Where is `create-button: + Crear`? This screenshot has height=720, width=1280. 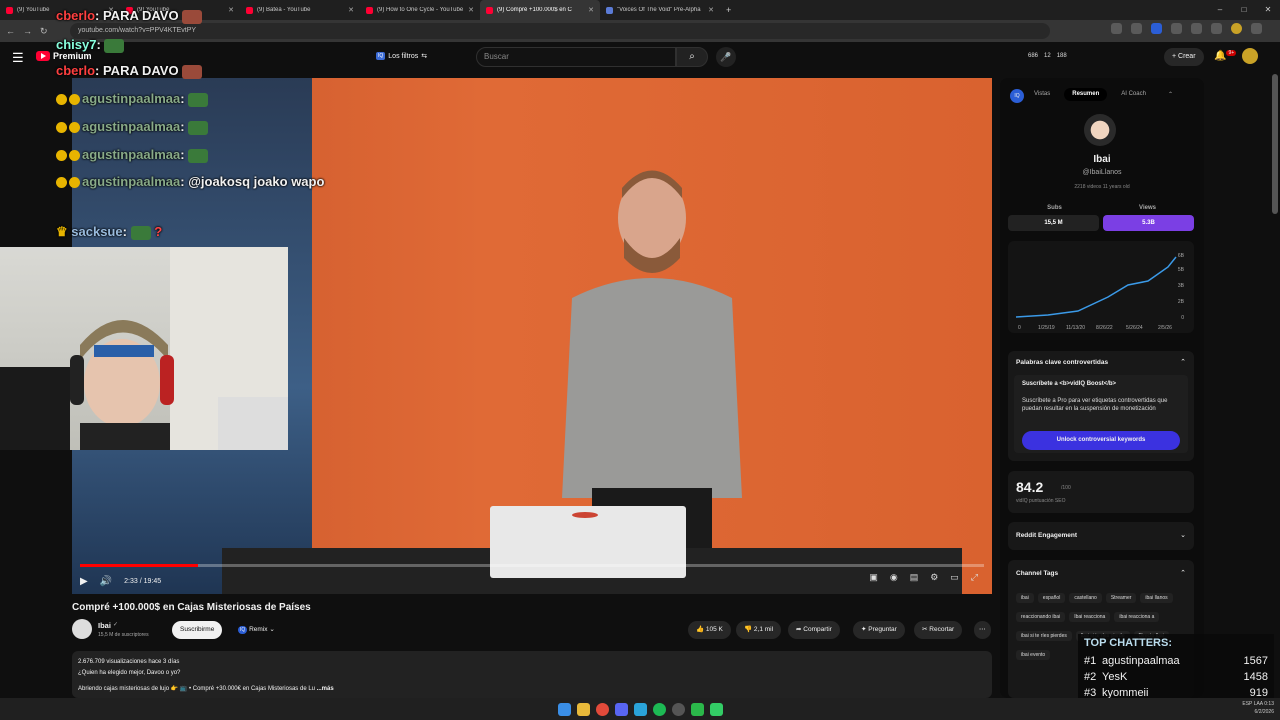
create-button: + Crear is located at coordinates (1184, 57).